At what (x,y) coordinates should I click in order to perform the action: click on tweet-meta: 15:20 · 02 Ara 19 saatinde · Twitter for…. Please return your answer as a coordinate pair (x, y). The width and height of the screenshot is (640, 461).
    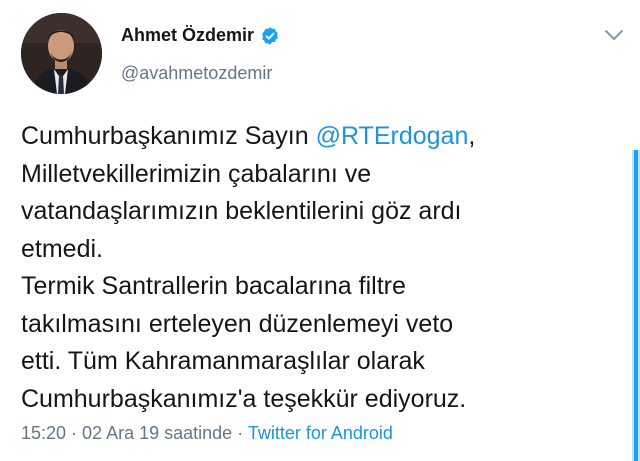
    Looking at the image, I should click on (207, 433).